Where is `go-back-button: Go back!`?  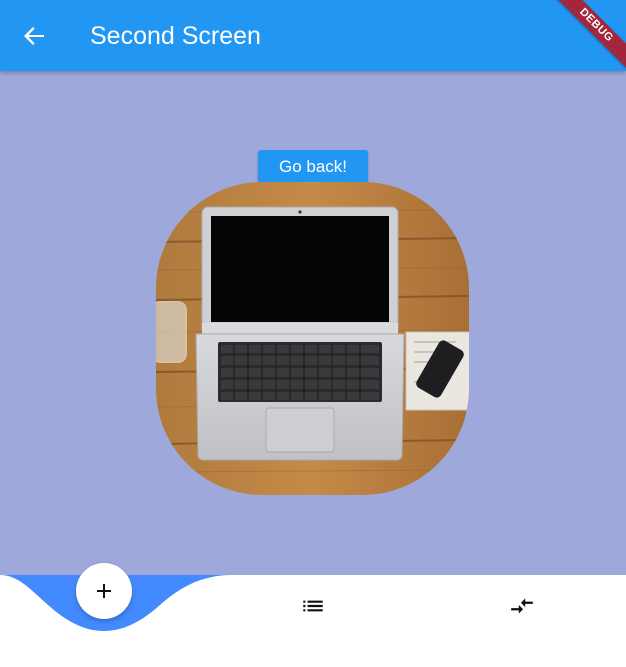
go-back-button: Go back! is located at coordinates (313, 167).